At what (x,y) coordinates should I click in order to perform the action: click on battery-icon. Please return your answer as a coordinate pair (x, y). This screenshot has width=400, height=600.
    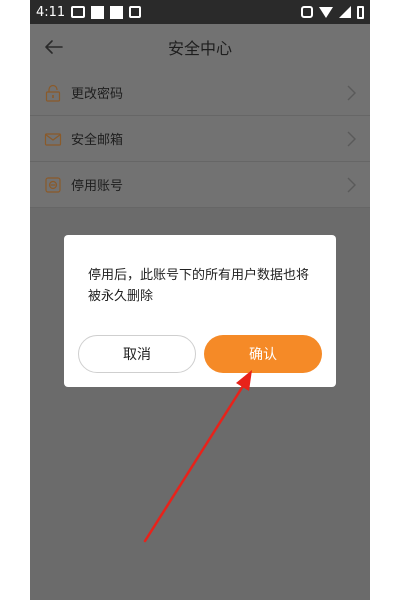
    Looking at the image, I should click on (360, 12).